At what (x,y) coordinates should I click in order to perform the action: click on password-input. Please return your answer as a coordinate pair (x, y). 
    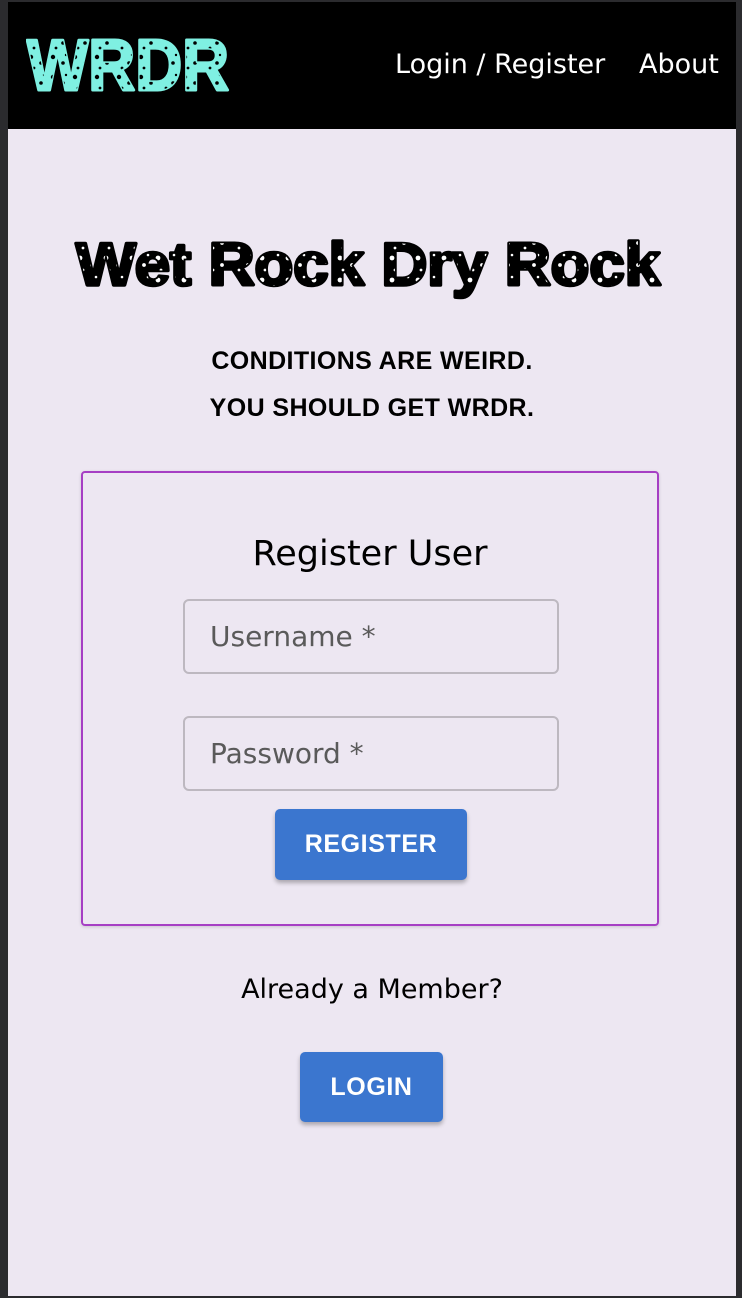
    Looking at the image, I should click on (371, 753).